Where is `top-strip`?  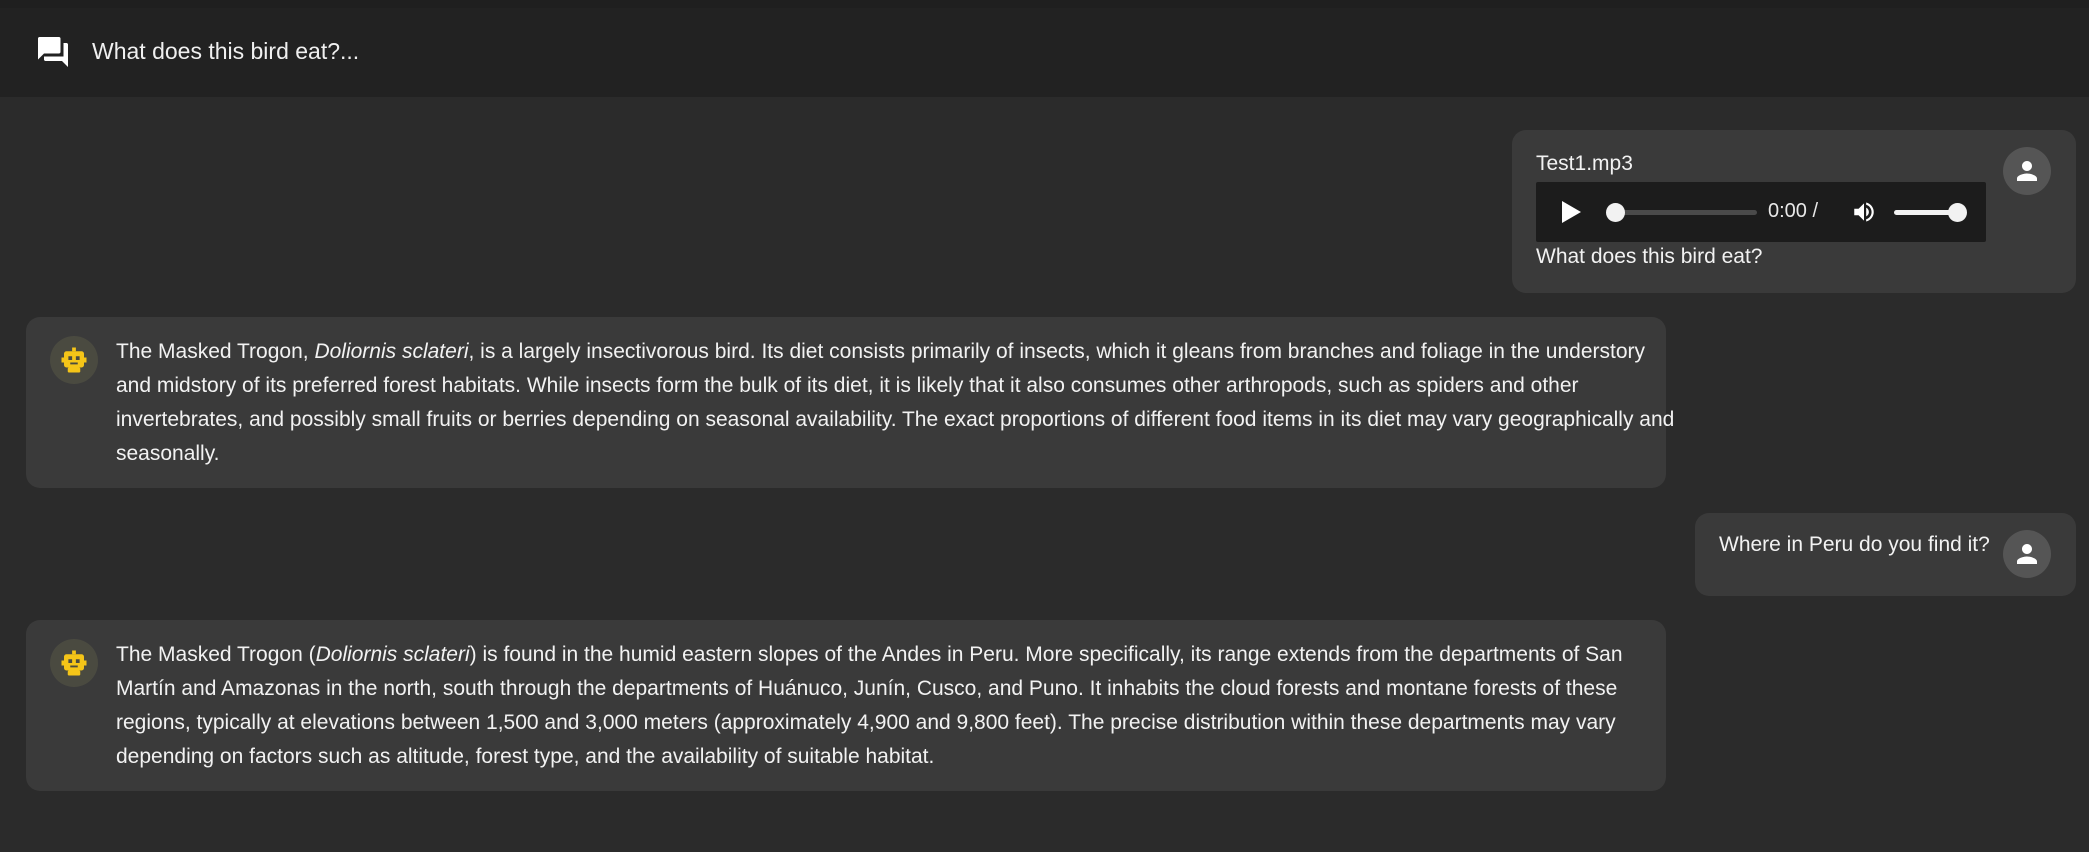 top-strip is located at coordinates (1044, 4).